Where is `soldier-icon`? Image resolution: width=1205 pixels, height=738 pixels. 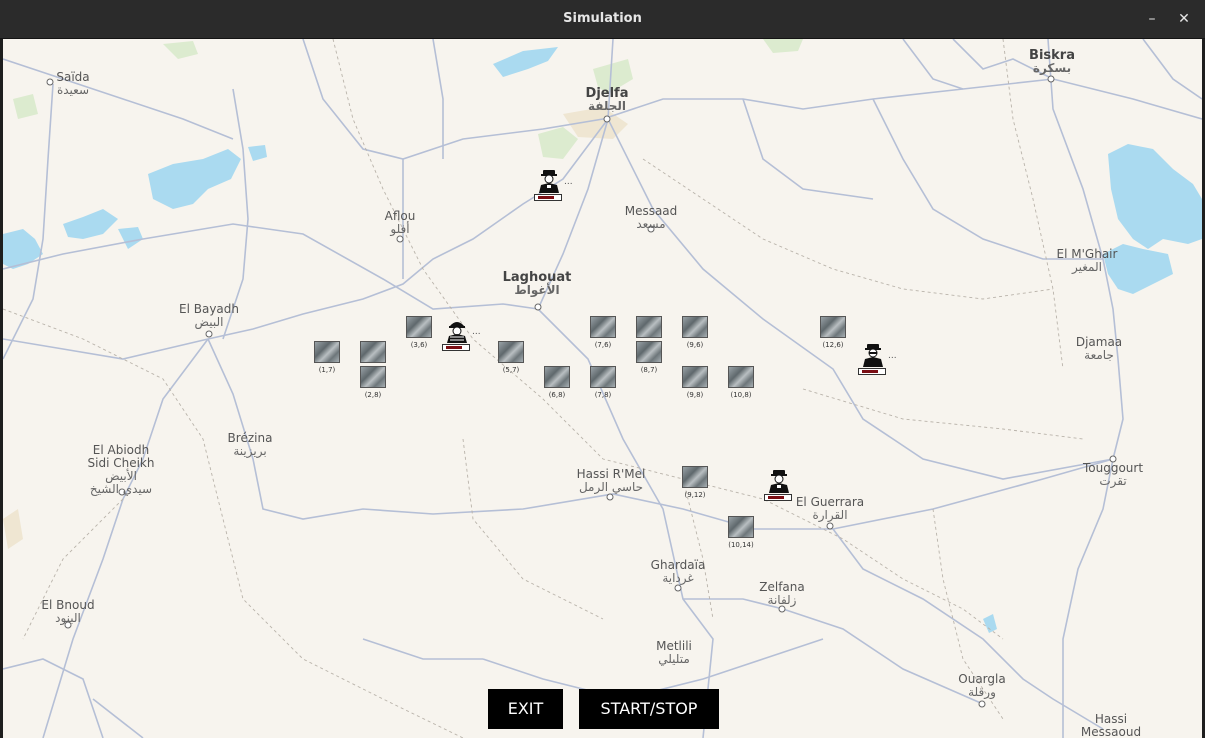
soldier-icon is located at coordinates (457, 332).